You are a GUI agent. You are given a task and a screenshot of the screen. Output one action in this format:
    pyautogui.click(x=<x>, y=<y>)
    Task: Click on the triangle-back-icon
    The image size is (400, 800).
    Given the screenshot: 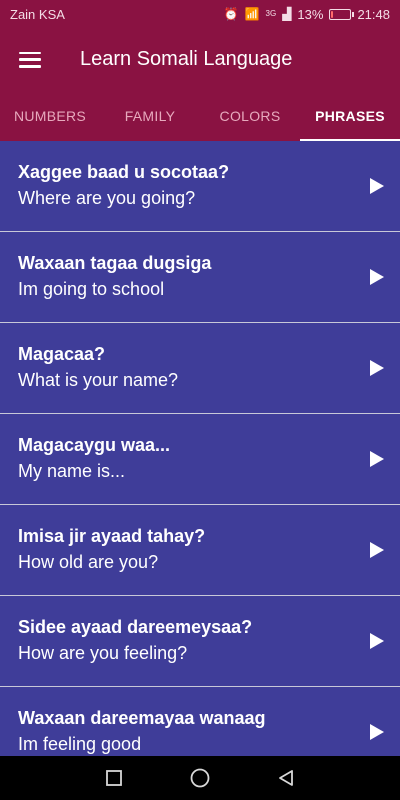 What is the action you would take?
    pyautogui.click(x=286, y=778)
    